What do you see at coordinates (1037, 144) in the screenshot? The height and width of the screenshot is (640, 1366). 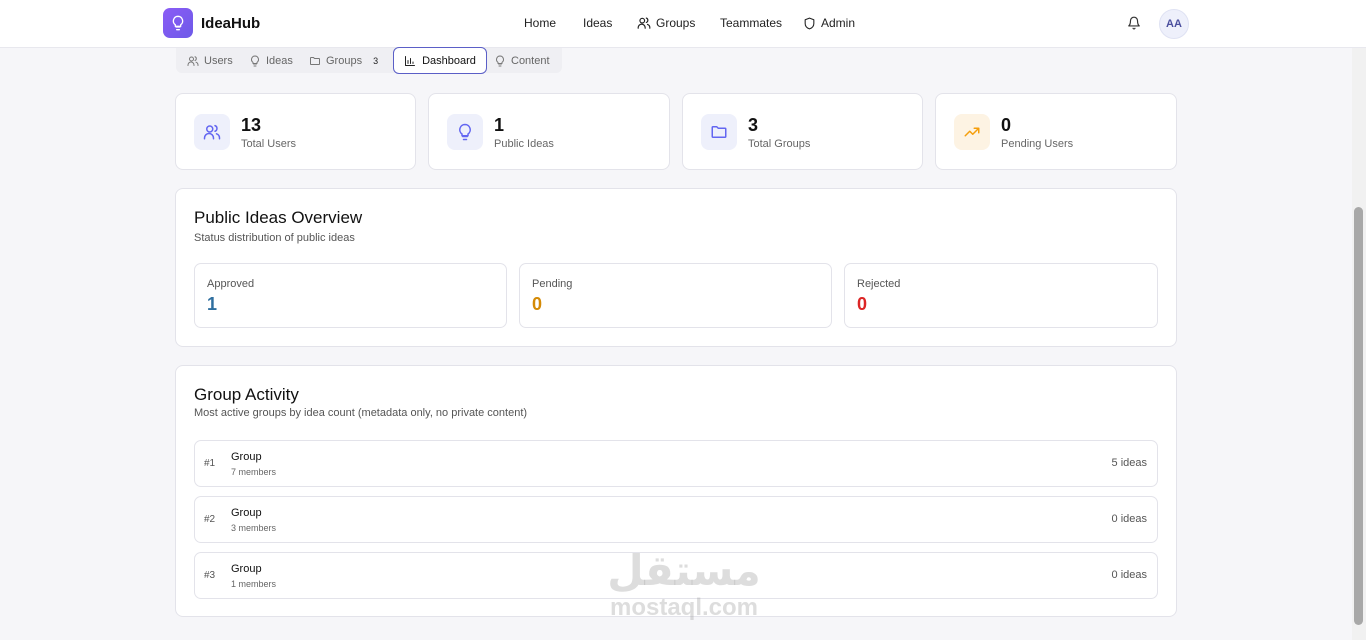 I see `stat-label: Pending Users` at bounding box center [1037, 144].